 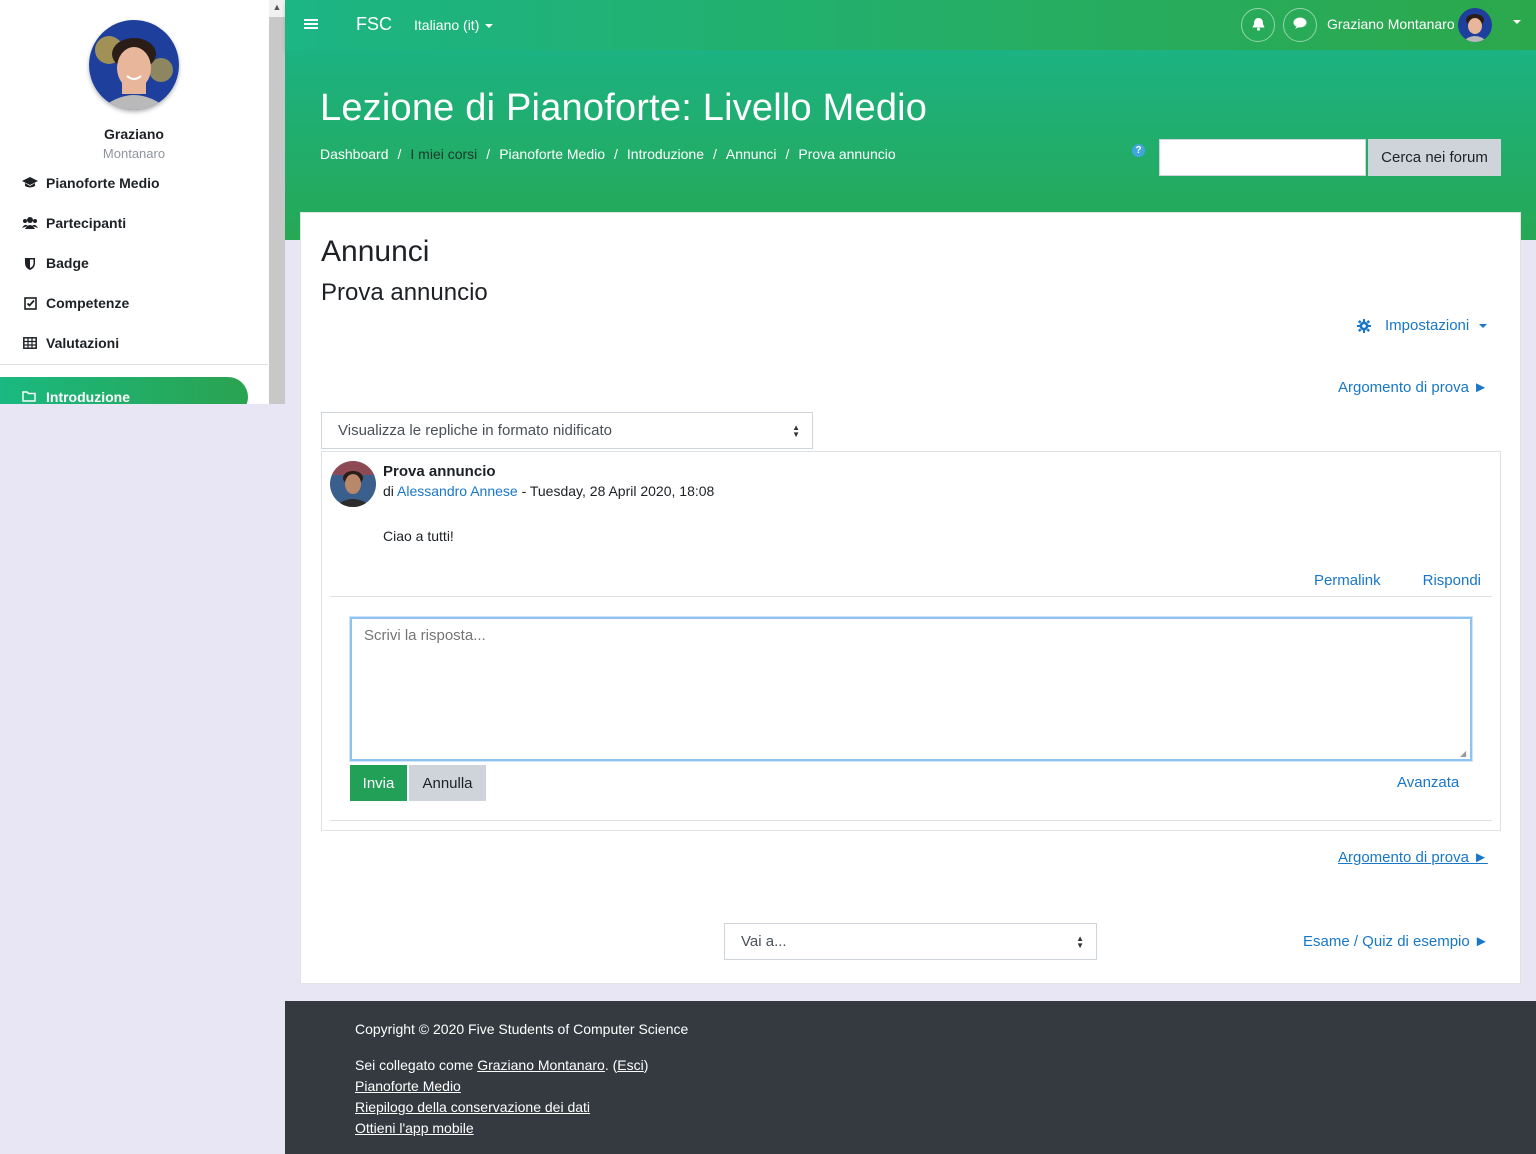 What do you see at coordinates (1427, 325) in the screenshot?
I see `settings-label: Impostazioni` at bounding box center [1427, 325].